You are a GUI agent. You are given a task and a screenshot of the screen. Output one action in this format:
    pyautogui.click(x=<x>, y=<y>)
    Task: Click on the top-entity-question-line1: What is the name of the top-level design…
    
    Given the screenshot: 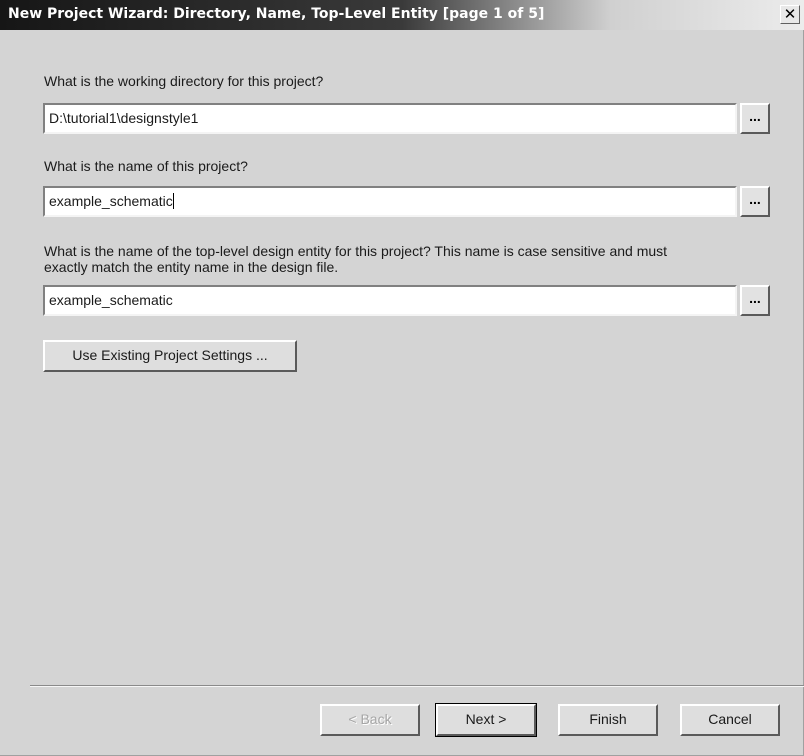 What is the action you would take?
    pyautogui.click(x=356, y=251)
    